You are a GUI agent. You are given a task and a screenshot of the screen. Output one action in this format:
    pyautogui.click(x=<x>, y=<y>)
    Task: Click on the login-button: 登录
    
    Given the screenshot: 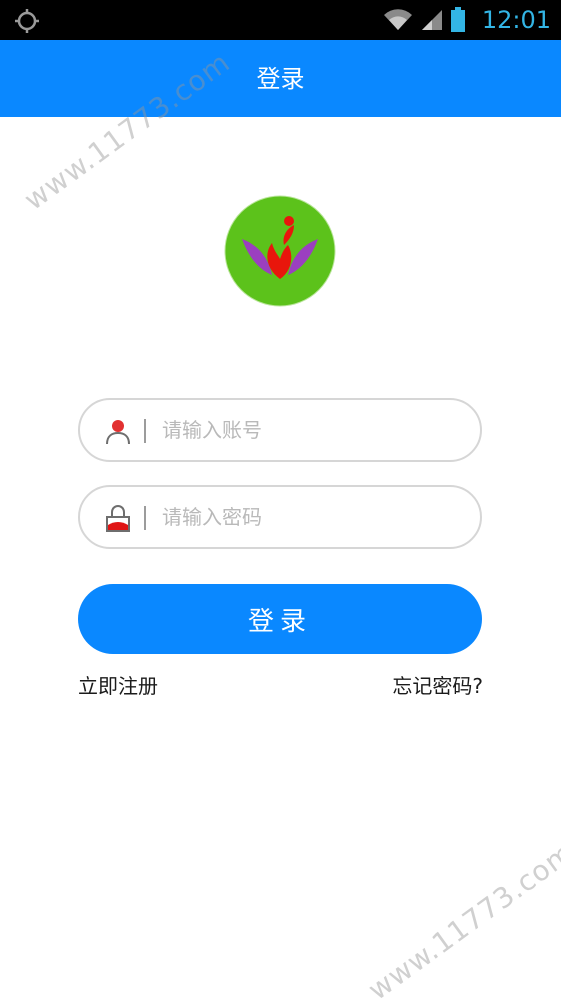 What is the action you would take?
    pyautogui.click(x=280, y=619)
    